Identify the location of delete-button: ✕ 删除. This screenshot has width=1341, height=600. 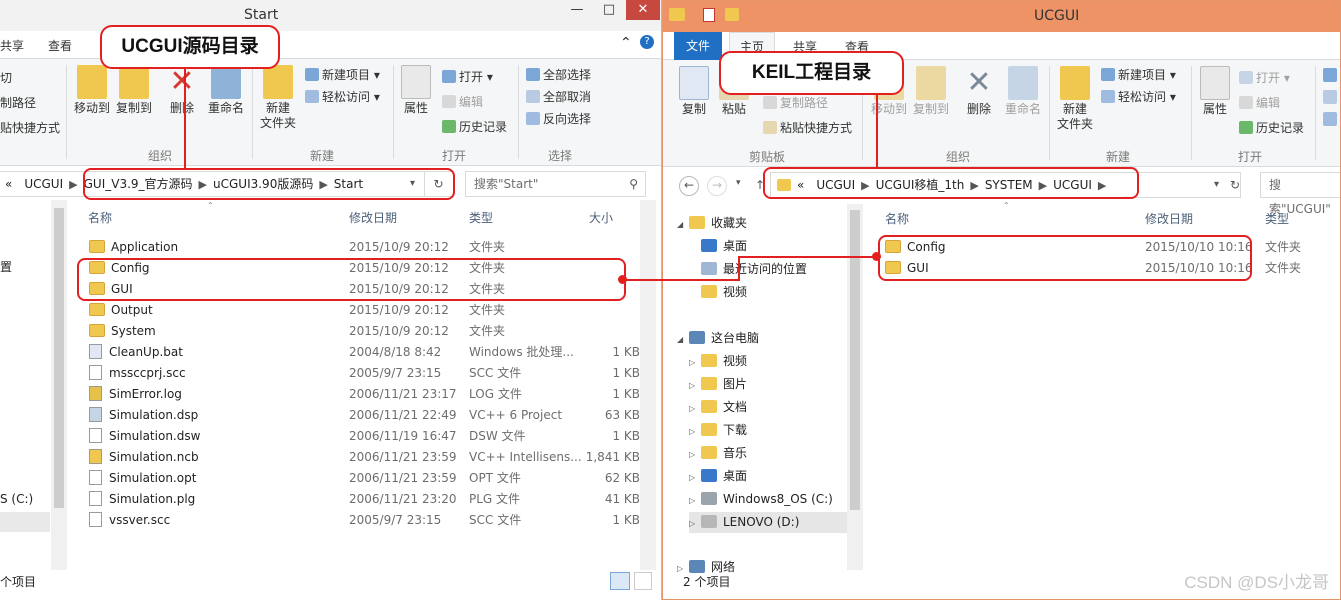
(182, 90).